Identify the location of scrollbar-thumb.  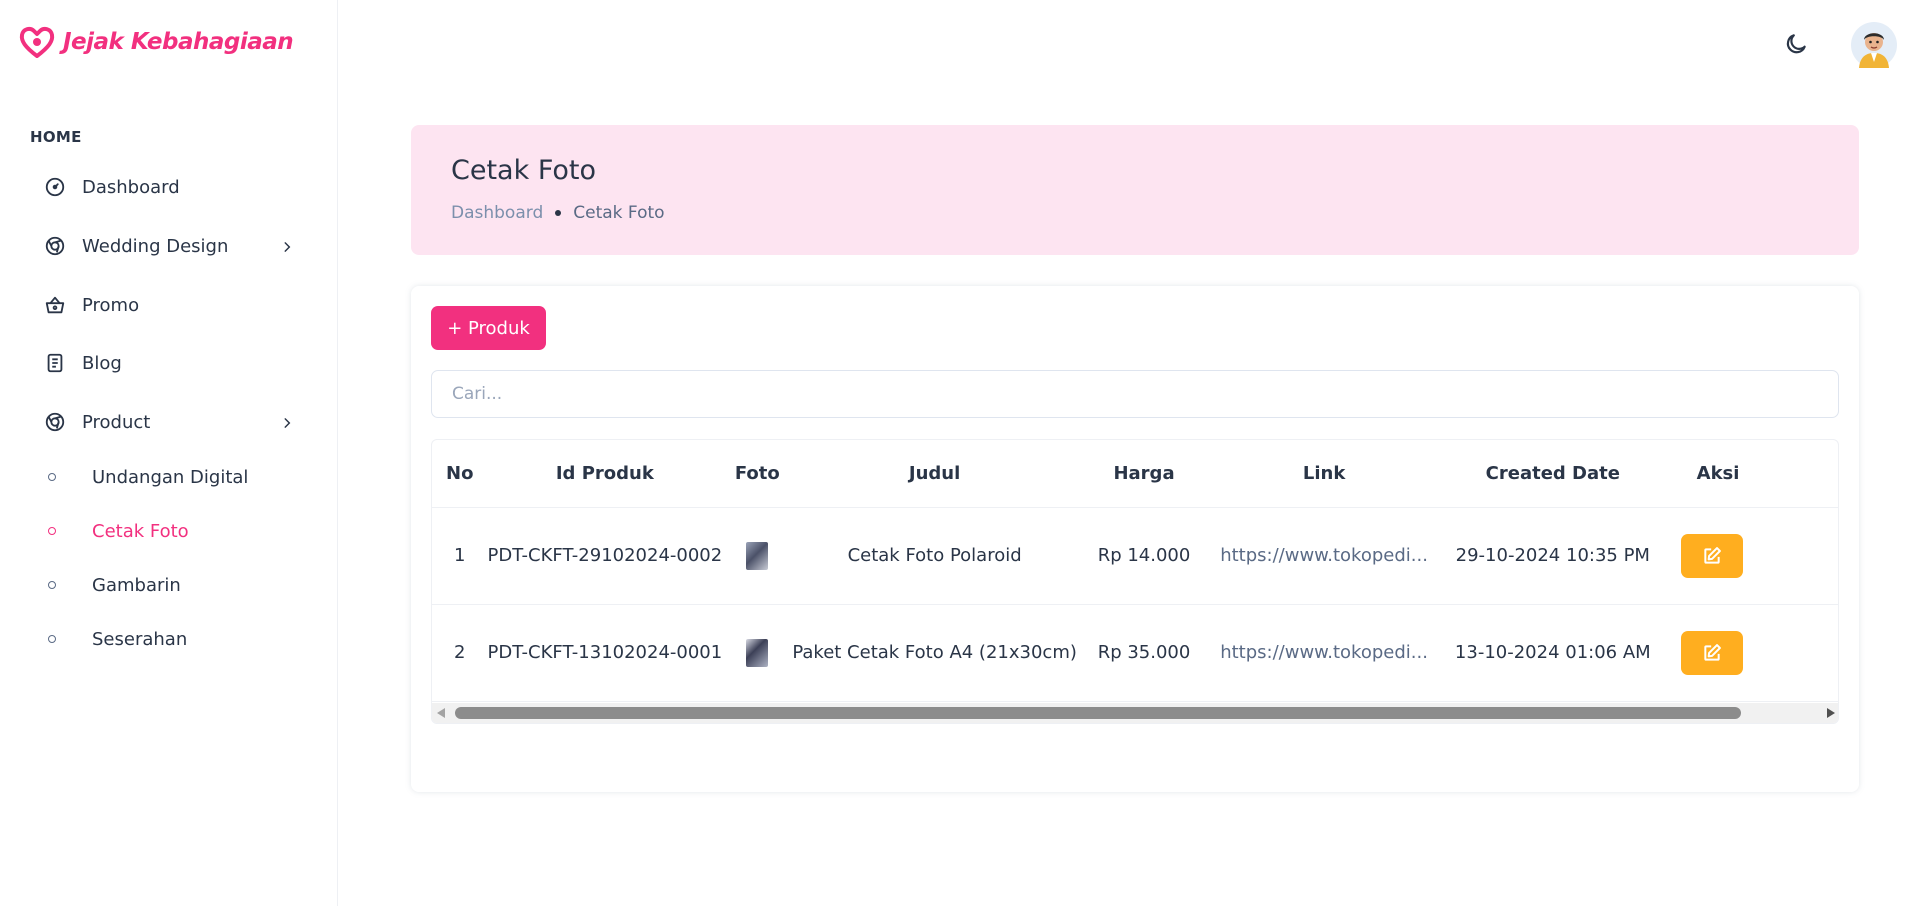
(1098, 713).